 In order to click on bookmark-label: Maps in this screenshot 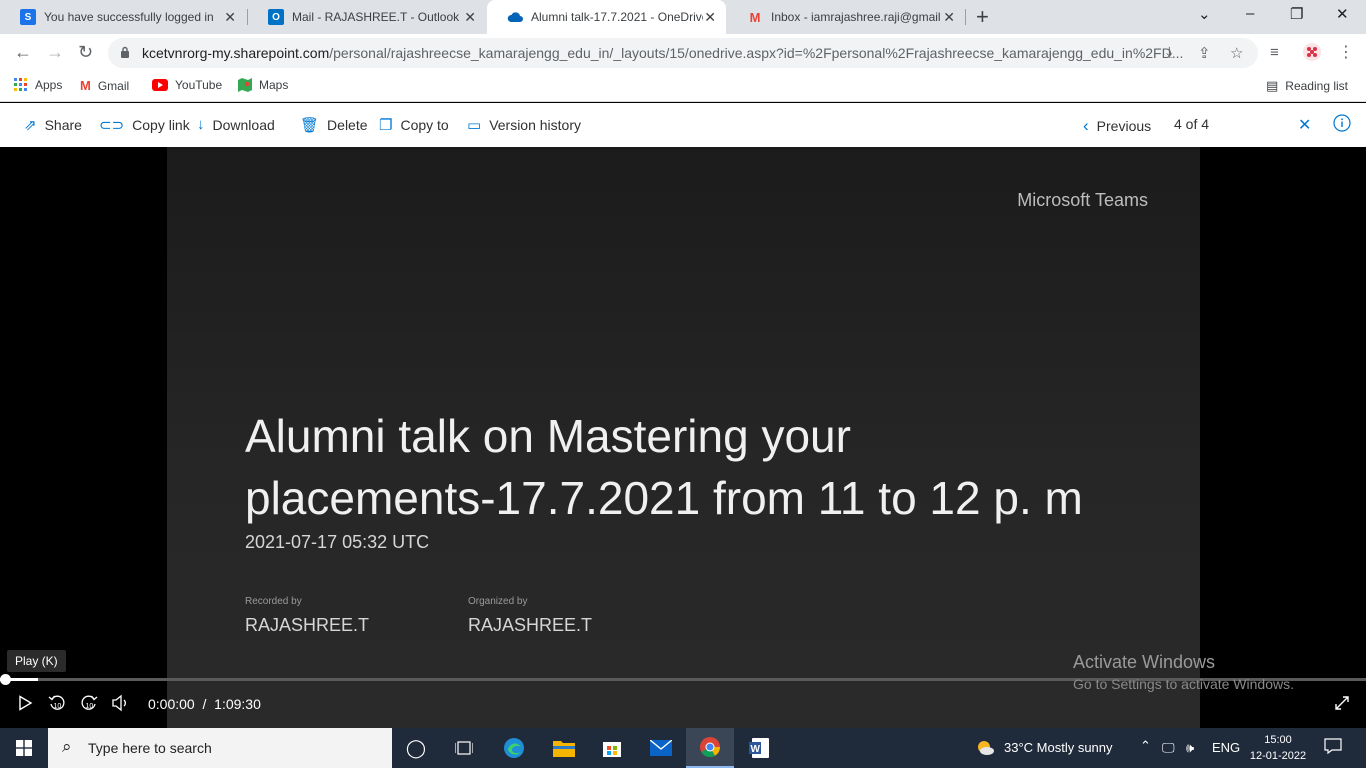, I will do `click(274, 85)`.